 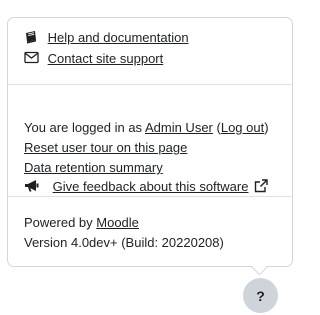 I want to click on user-profile-link: Admin User, so click(x=179, y=127).